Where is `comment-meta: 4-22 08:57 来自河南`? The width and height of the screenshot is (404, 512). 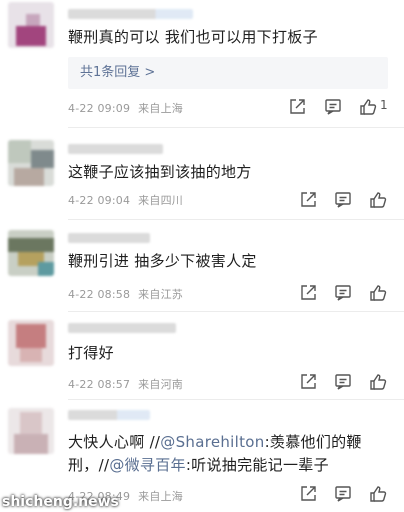 comment-meta: 4-22 08:57 来自河南 is located at coordinates (125, 384).